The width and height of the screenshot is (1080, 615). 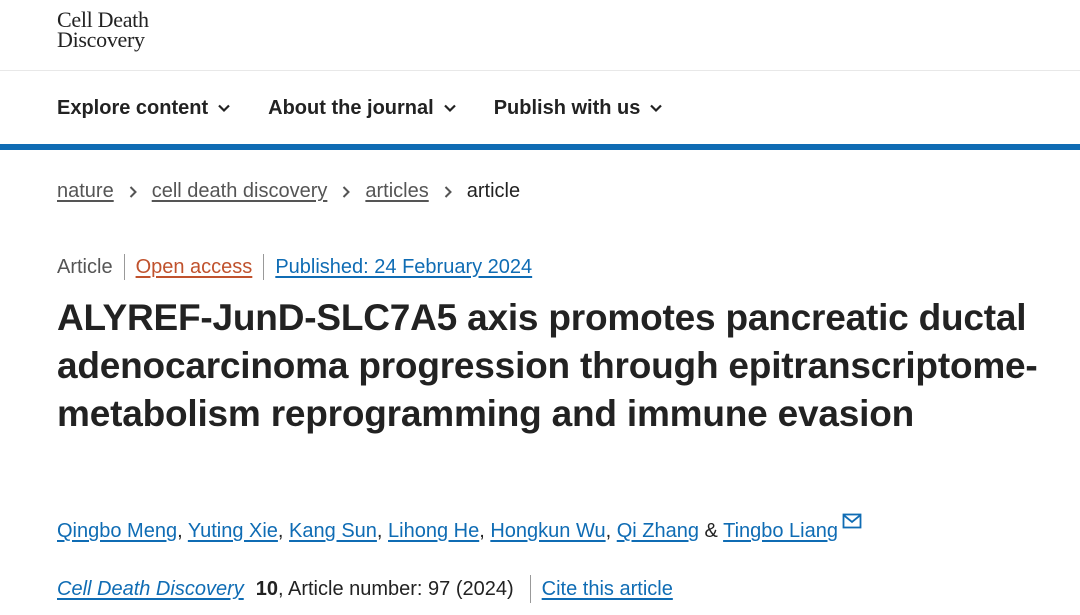 I want to click on cite-this-article-link: Cite this article, so click(x=607, y=589).